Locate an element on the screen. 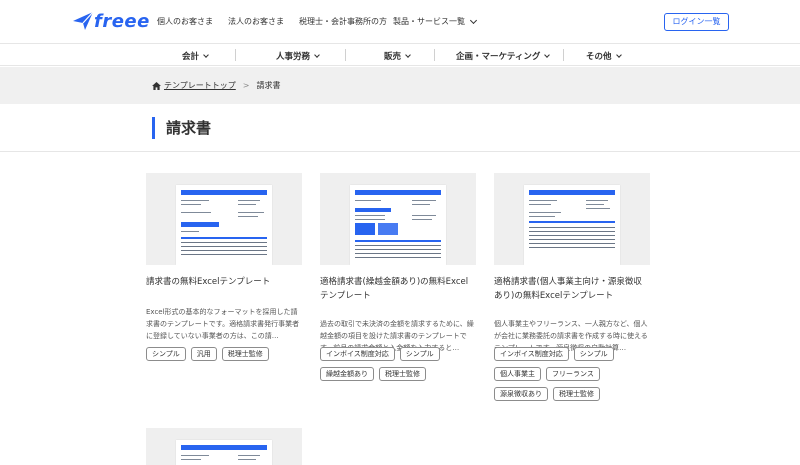 Image resolution: width=800 pixels, height=465 pixels. breadcrumb-current: 請求書 is located at coordinates (268, 85).